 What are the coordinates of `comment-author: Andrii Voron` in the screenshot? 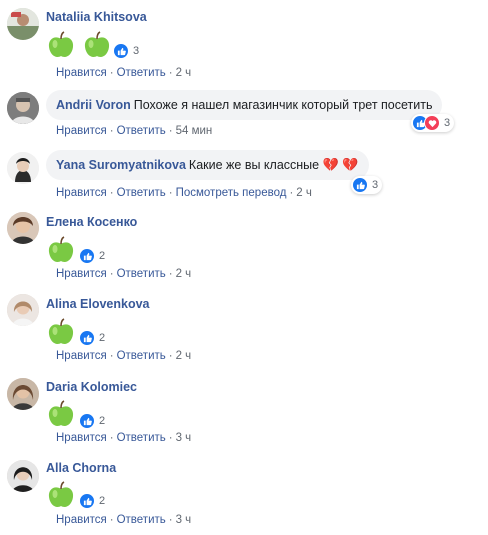 It's located at (93, 105).